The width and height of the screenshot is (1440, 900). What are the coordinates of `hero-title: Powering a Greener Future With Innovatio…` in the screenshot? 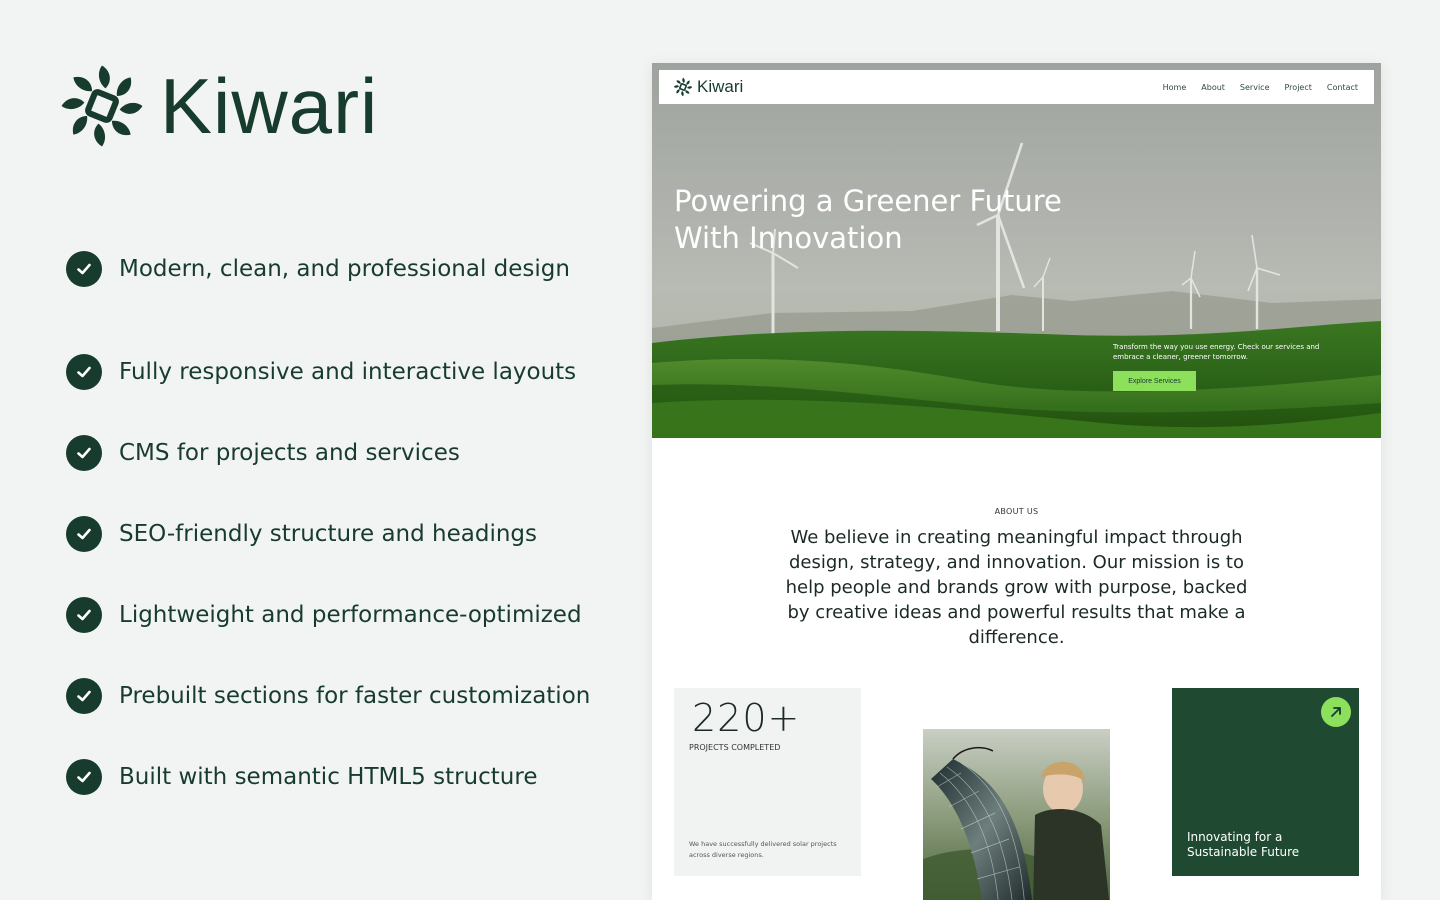 It's located at (868, 219).